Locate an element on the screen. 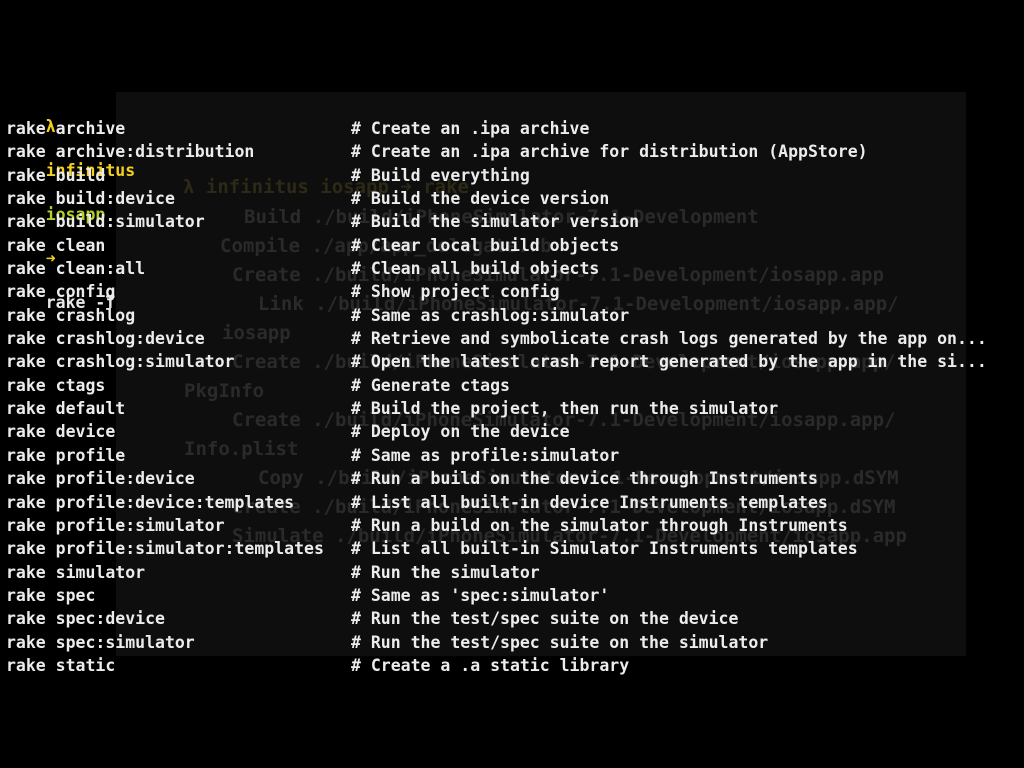  task-name: rake profile:simulator is located at coordinates (115, 525).